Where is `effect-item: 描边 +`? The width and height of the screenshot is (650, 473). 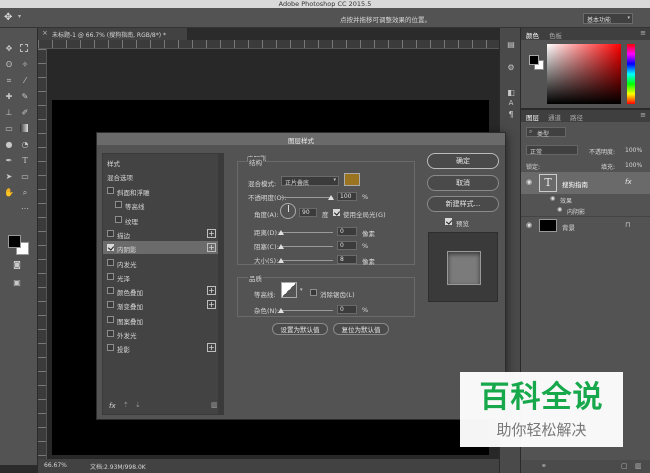
effect-item: 描边 + is located at coordinates (162, 233).